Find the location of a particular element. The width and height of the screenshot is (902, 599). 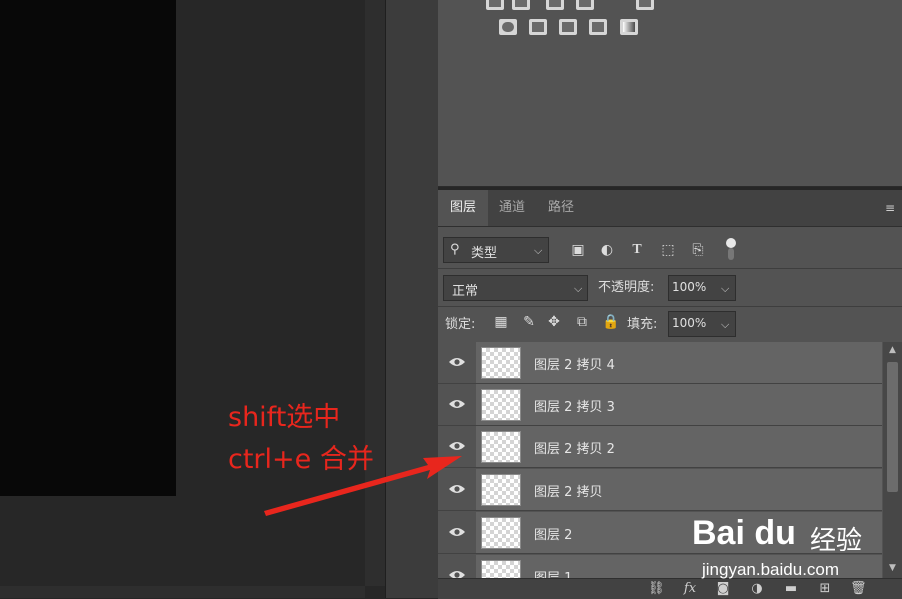

adjustment-filter-icon: ◐ is located at coordinates (607, 250).